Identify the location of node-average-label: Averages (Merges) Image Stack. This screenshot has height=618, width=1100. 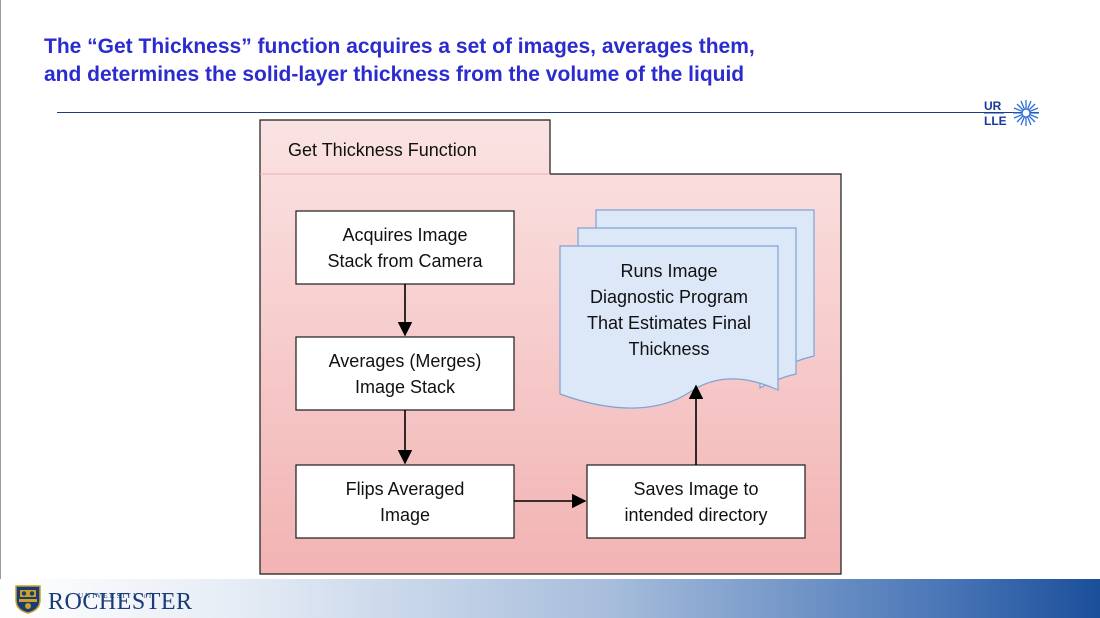
(405, 373).